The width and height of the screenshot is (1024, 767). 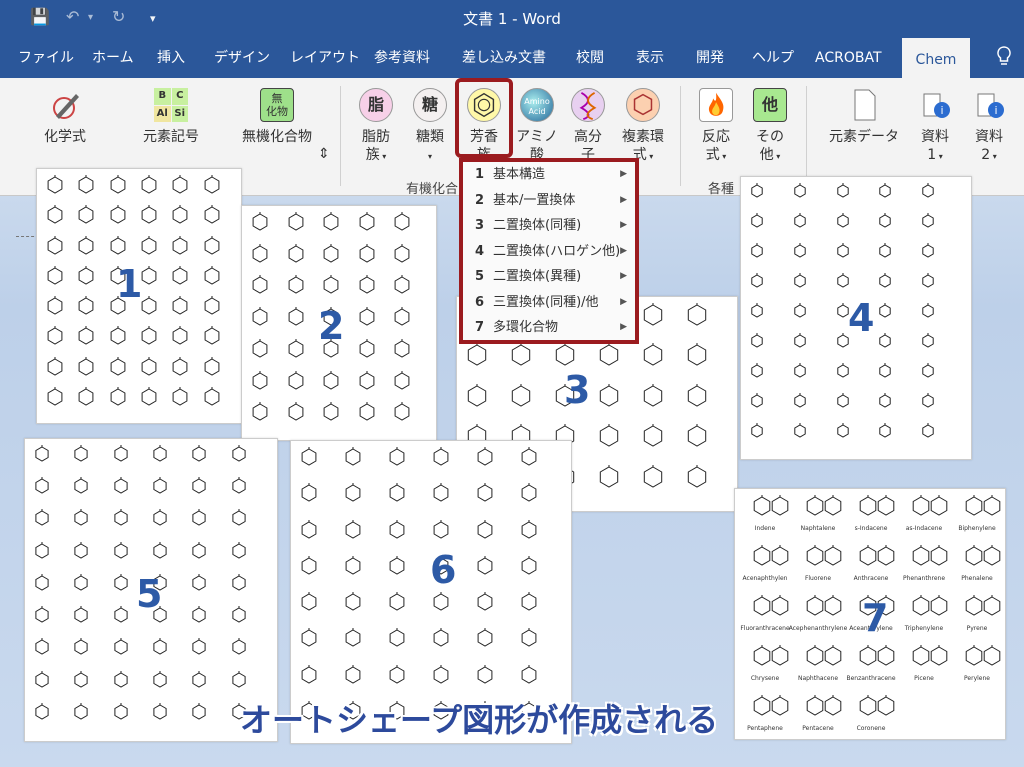 I want to click on menu-item-number: 2, so click(x=480, y=200).